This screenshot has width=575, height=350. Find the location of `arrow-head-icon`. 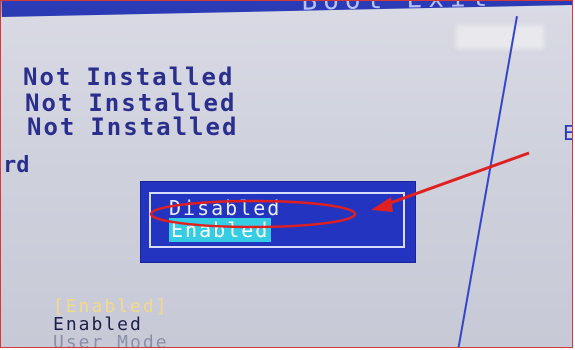

arrow-head-icon is located at coordinates (382, 204).